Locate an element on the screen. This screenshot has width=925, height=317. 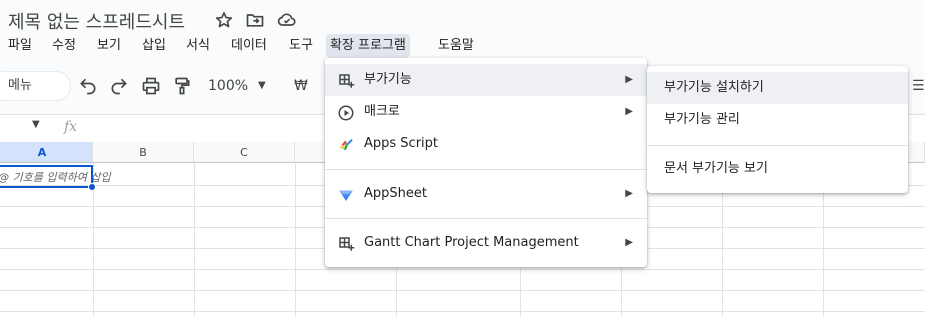
move-folder-icon is located at coordinates (255, 20).